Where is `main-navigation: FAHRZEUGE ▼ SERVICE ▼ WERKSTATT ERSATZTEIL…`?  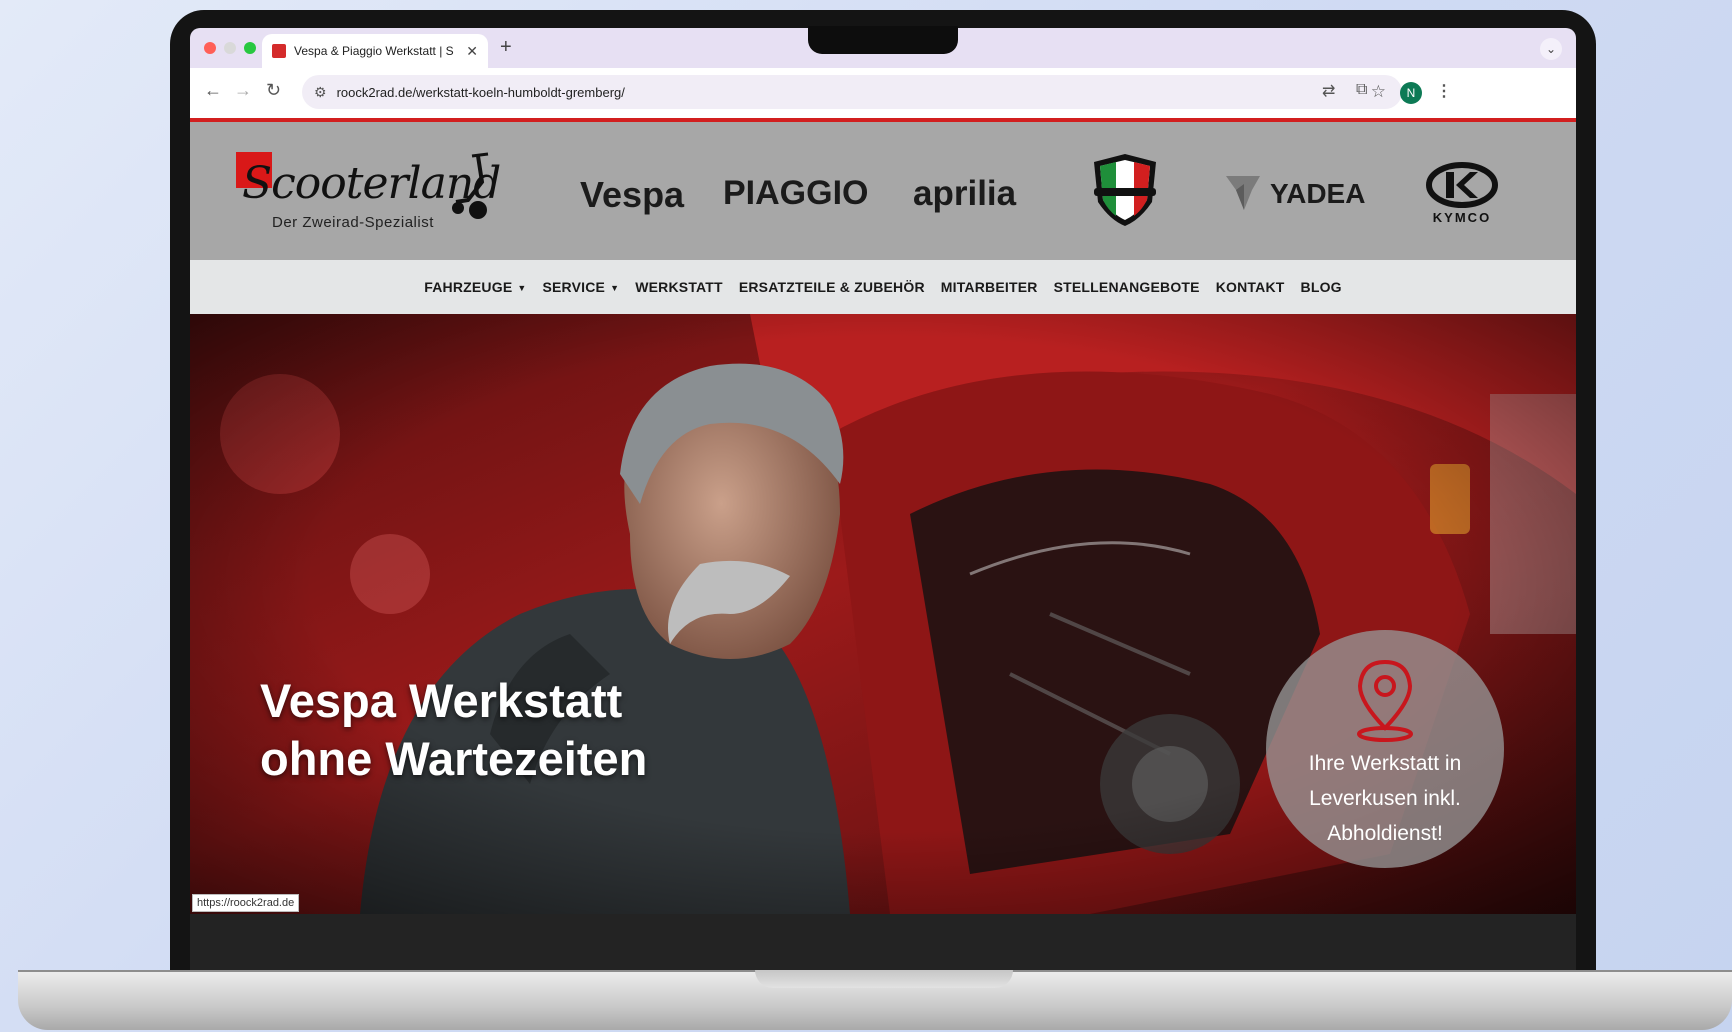 main-navigation: FAHRZEUGE ▼ SERVICE ▼ WERKSTATT ERSATZTEIL… is located at coordinates (883, 287).